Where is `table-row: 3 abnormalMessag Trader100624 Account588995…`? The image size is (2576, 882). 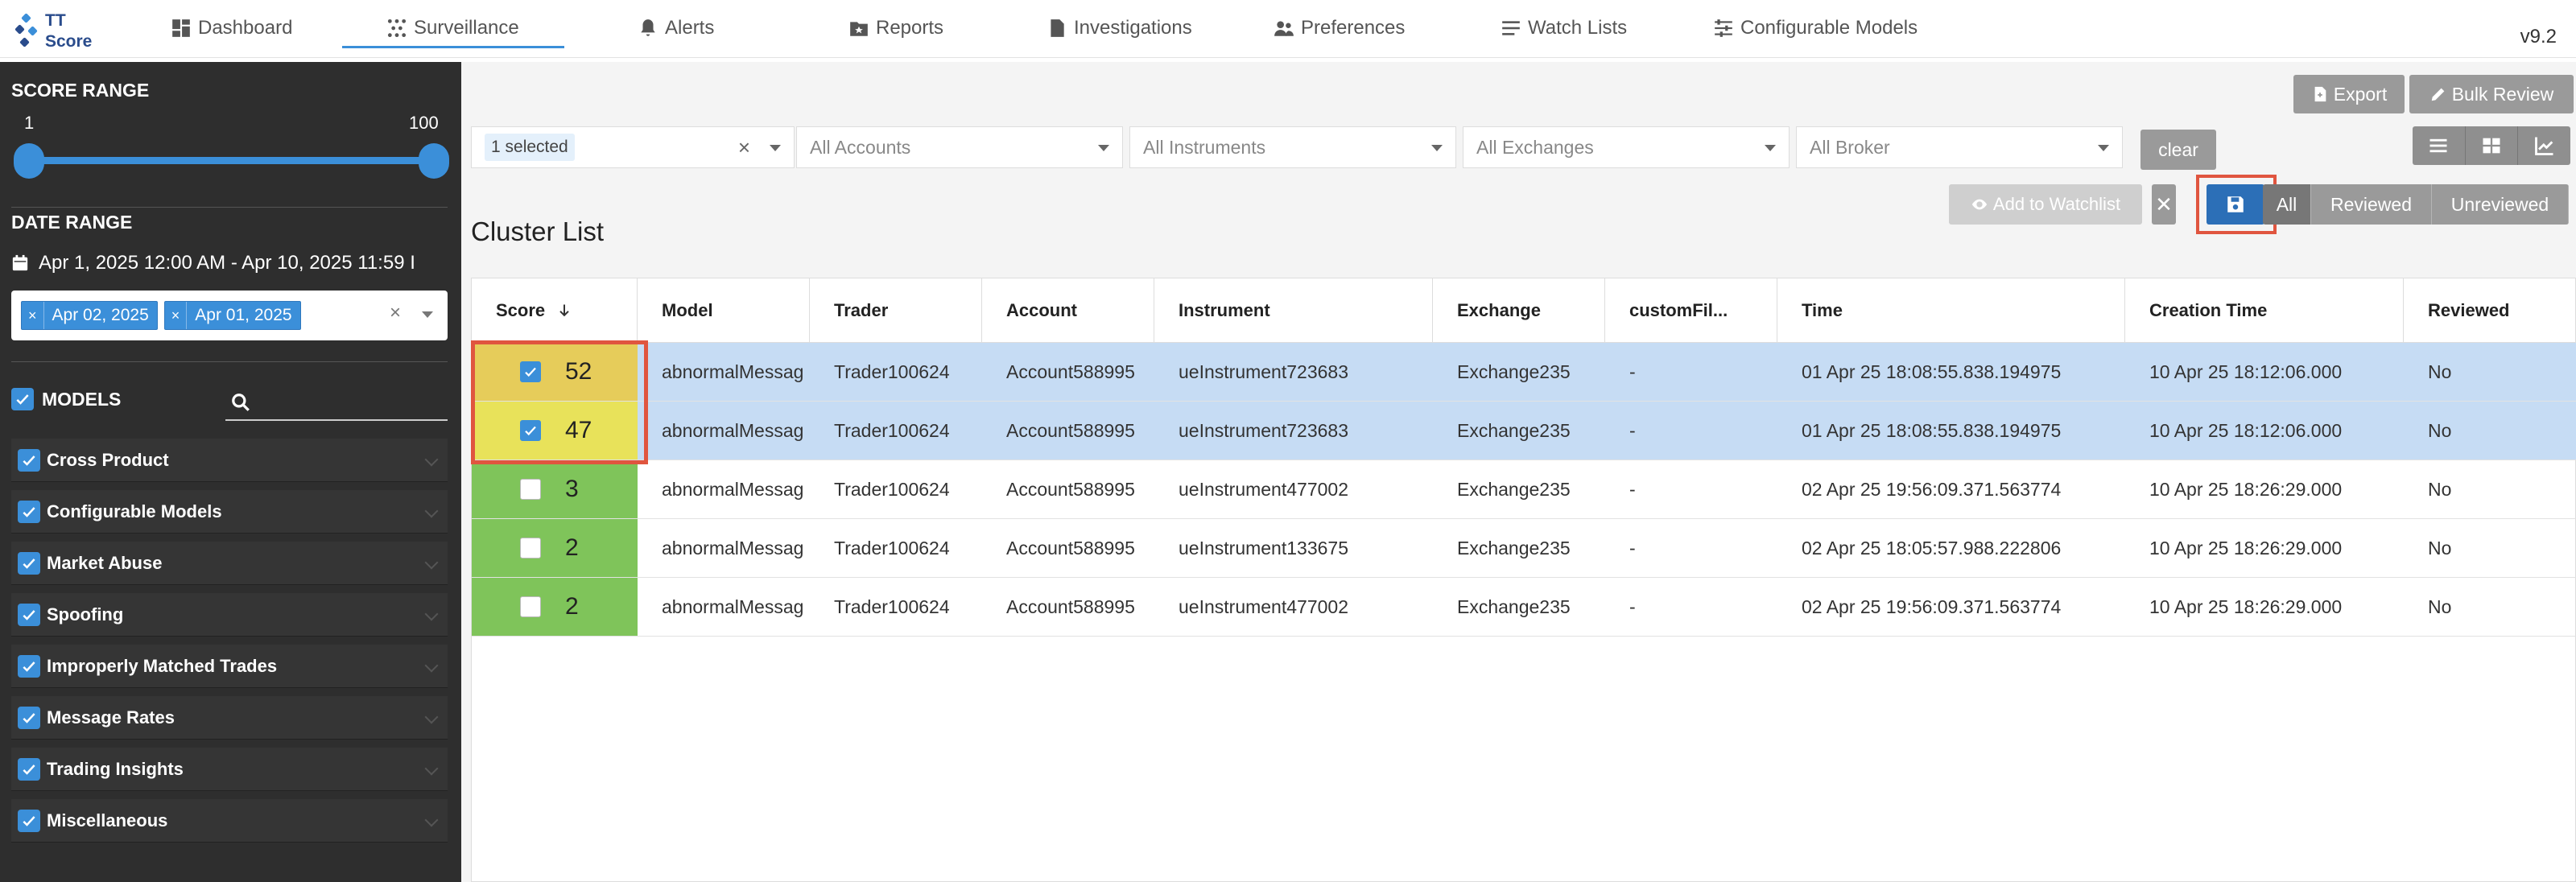 table-row: 3 abnormalMessag Trader100624 Account588995… is located at coordinates (1524, 489).